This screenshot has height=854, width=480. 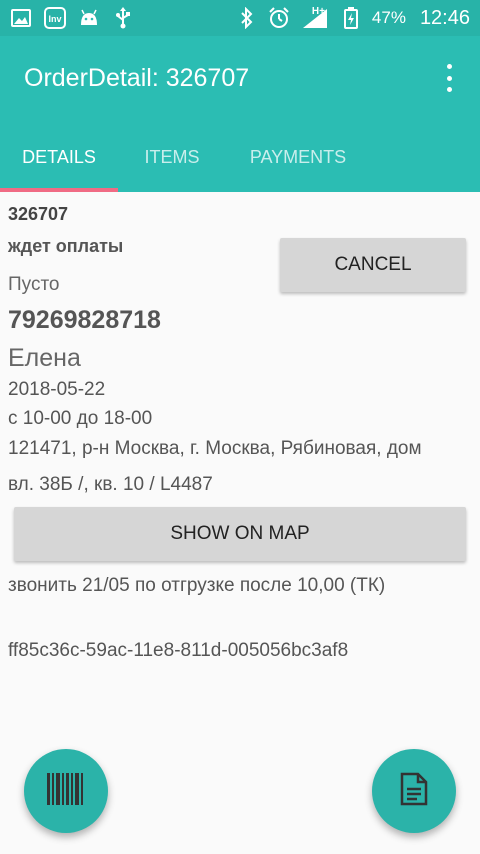 What do you see at coordinates (44, 358) in the screenshot?
I see `client-name: Елена` at bounding box center [44, 358].